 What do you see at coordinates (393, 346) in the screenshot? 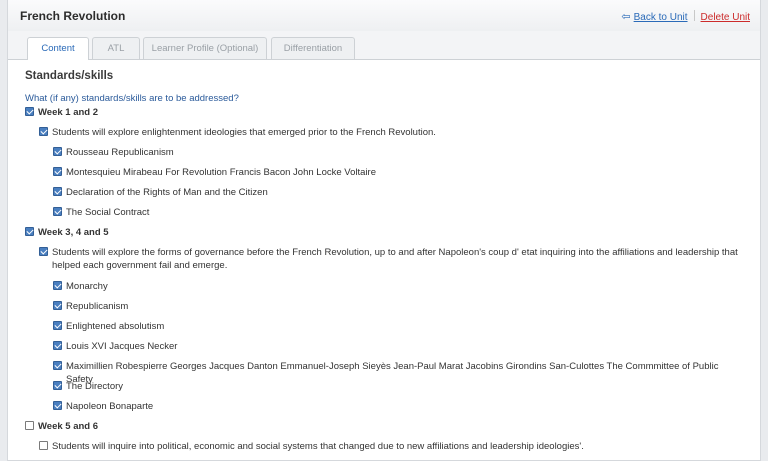
I see `checkbox-item: Louis XVI Jacques Necker` at bounding box center [393, 346].